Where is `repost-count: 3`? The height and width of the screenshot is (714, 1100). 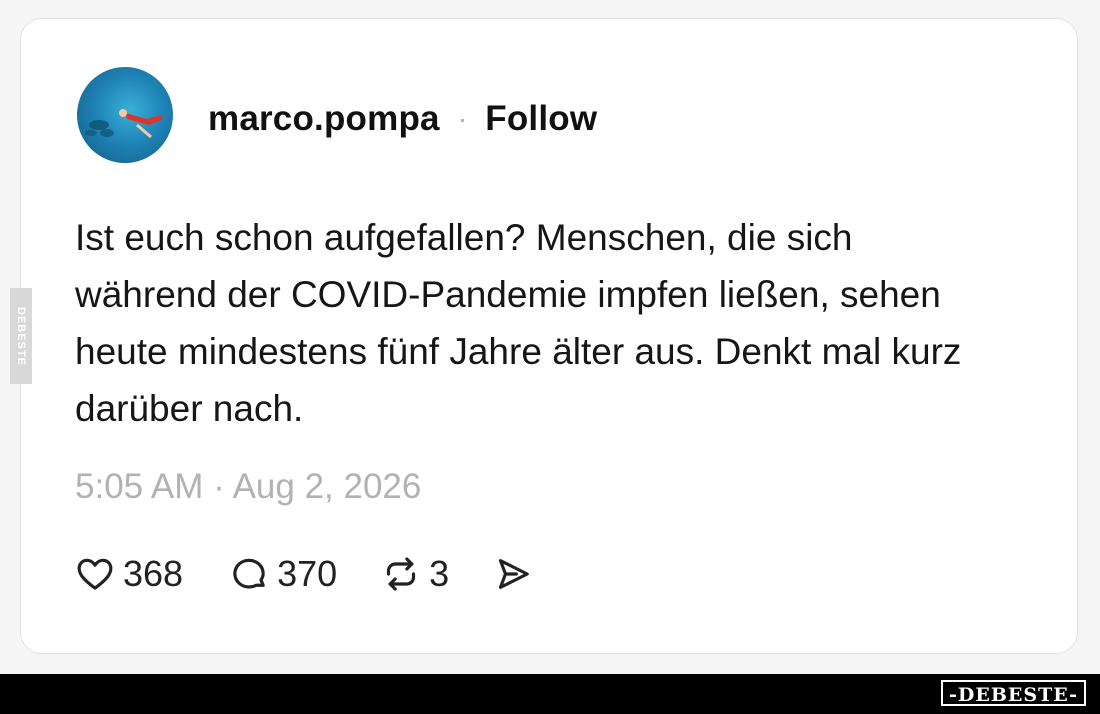
repost-count: 3 is located at coordinates (439, 573).